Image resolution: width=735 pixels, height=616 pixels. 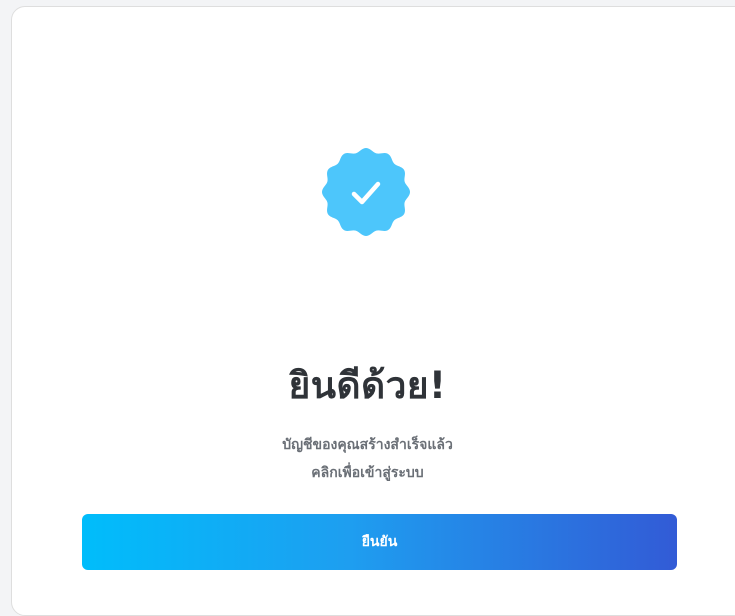 What do you see at coordinates (367, 445) in the screenshot?
I see `dialog-message-line1: บัญชีของคุณสร้างสำเร็จแล้ว` at bounding box center [367, 445].